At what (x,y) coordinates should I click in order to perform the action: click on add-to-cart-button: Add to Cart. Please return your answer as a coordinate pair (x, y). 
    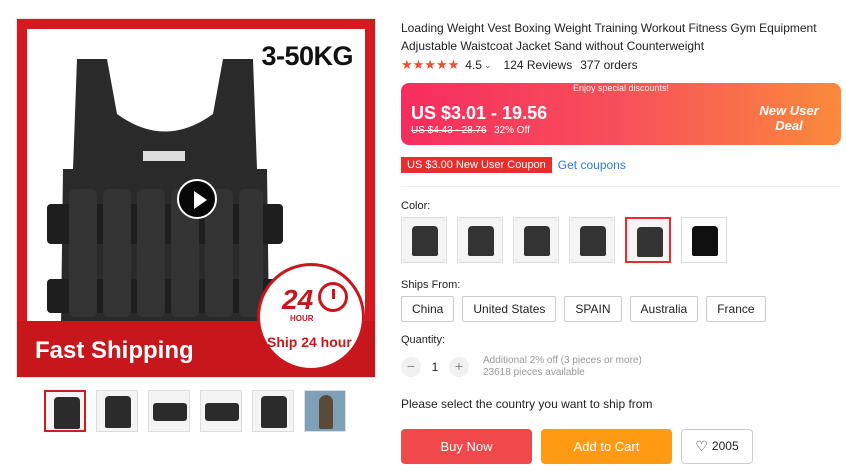
    Looking at the image, I should click on (606, 446).